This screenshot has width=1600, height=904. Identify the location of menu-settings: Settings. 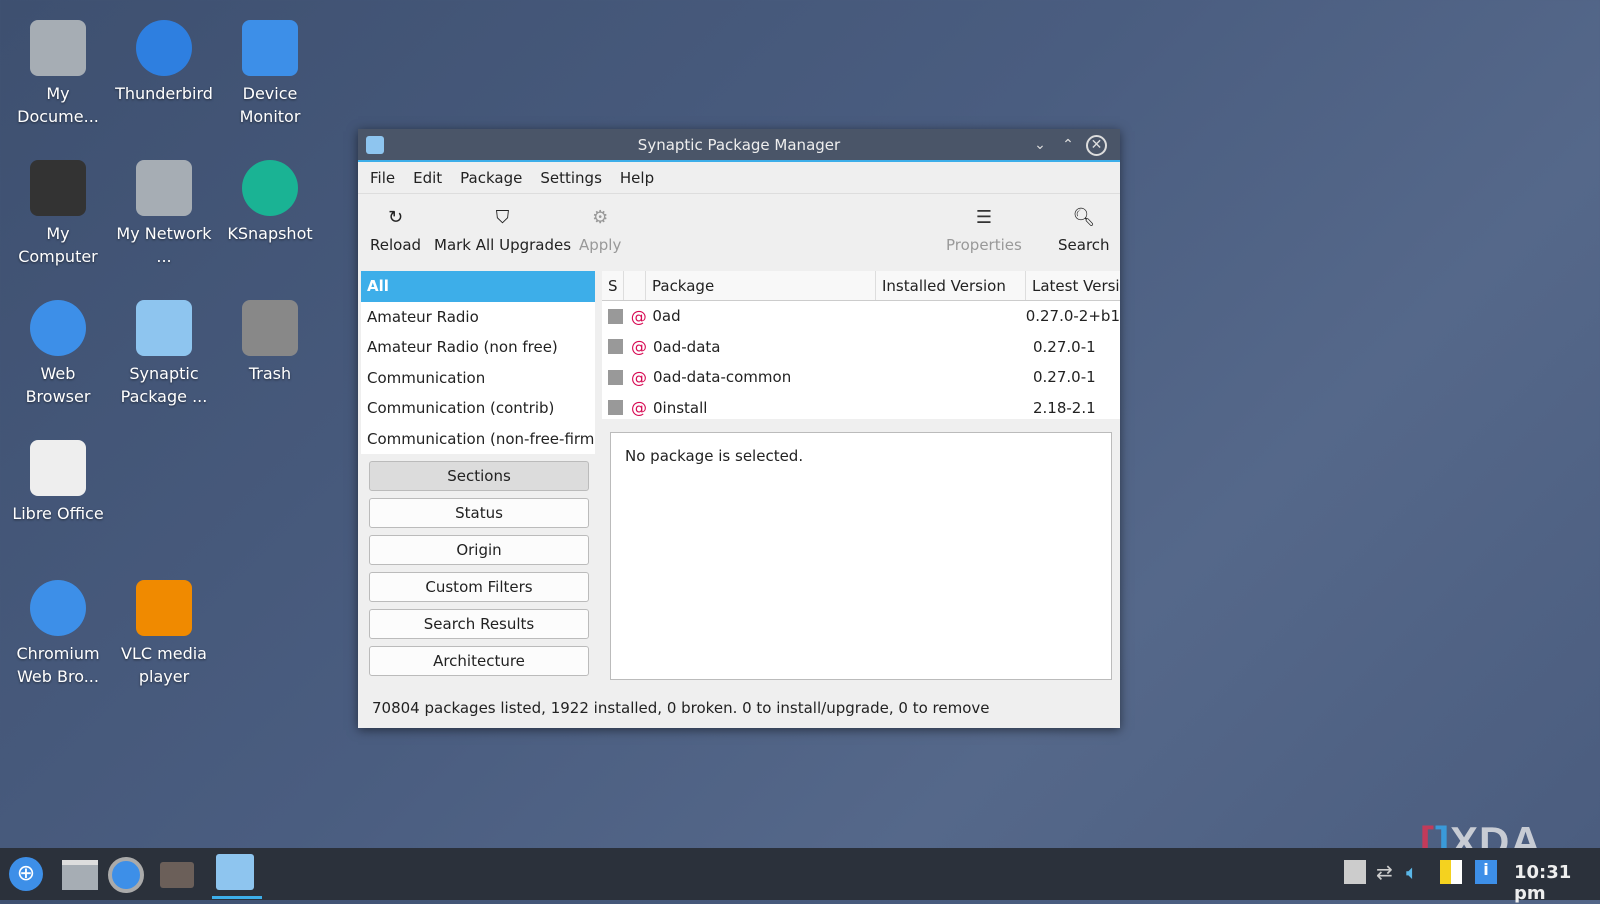
(571, 178).